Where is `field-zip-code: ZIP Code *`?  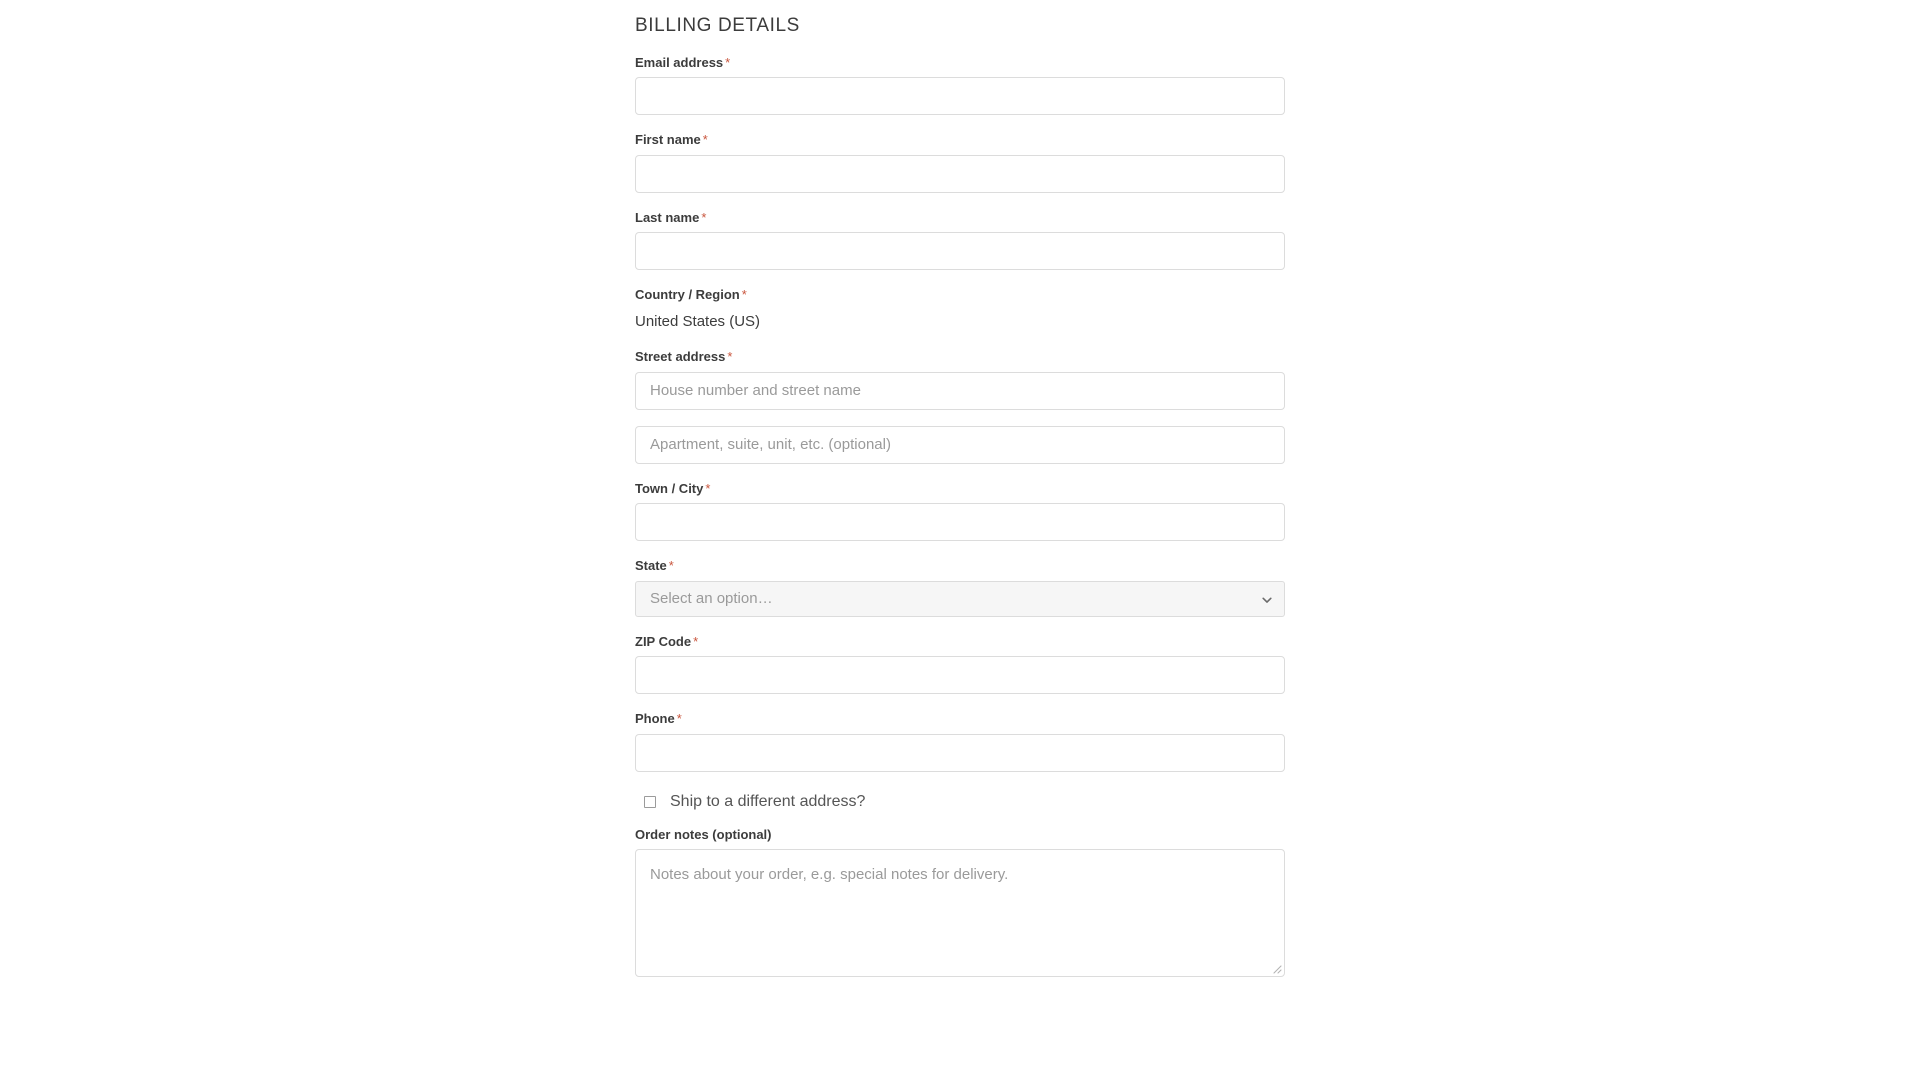
field-zip-code: ZIP Code * is located at coordinates (960, 664).